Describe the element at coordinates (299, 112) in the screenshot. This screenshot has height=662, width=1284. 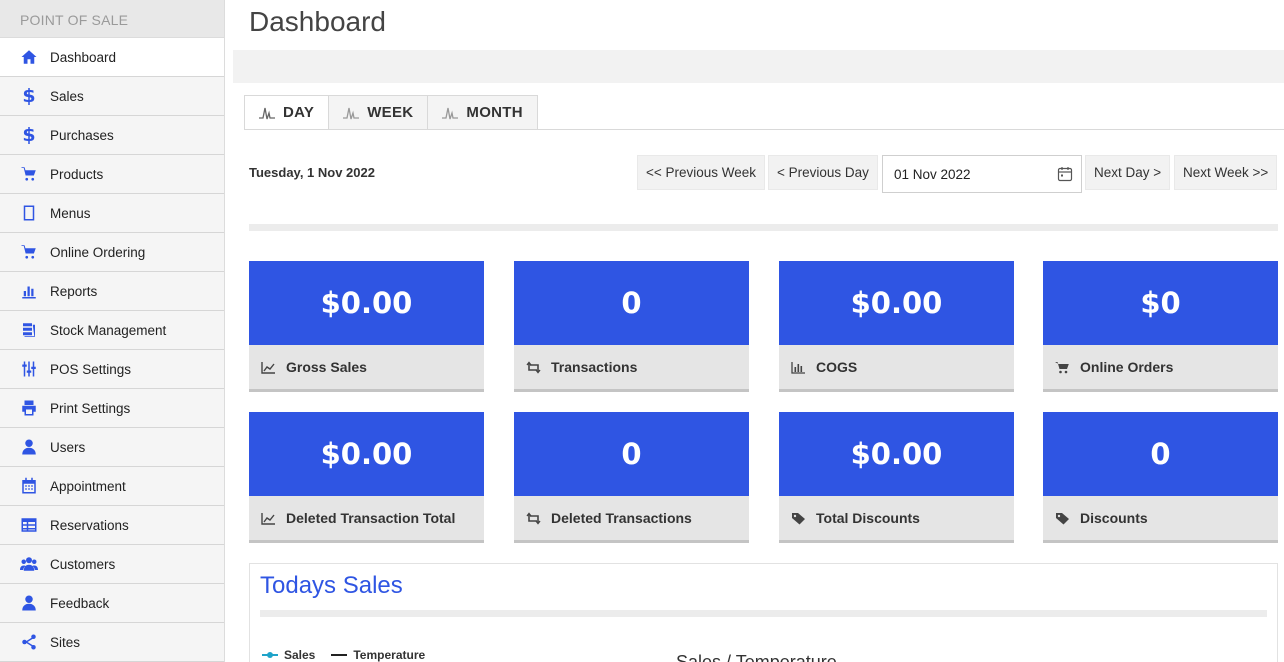
I see `tab-label: DAY` at that location.